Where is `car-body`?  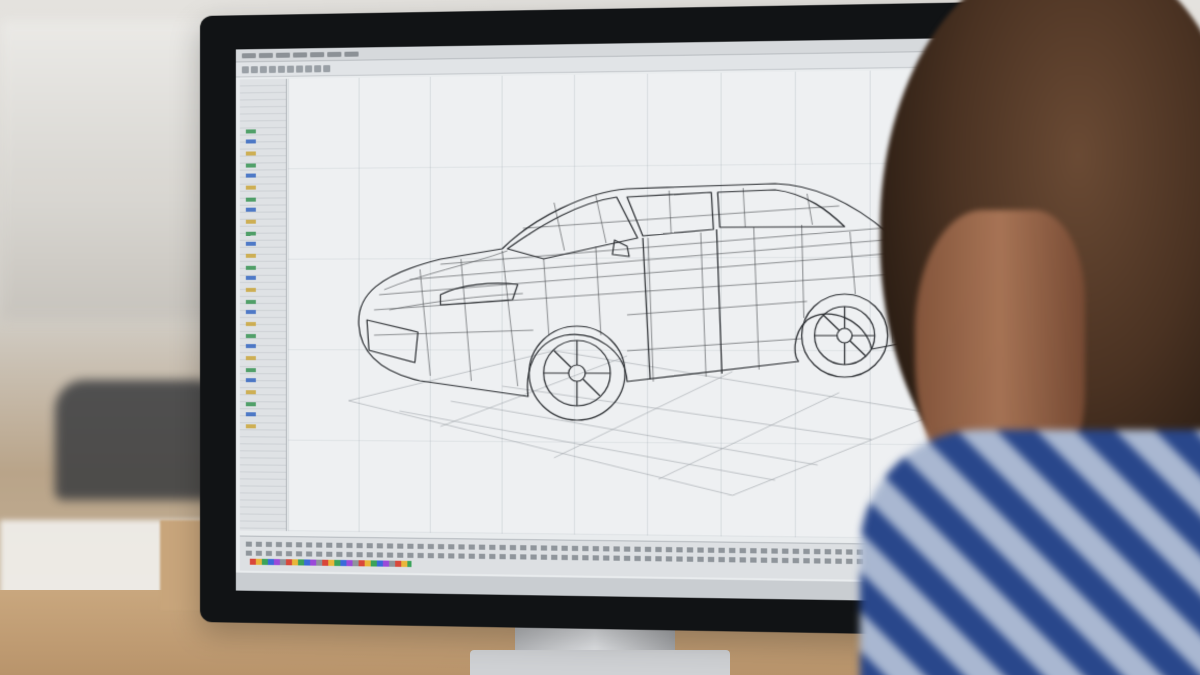 car-body is located at coordinates (638, 291).